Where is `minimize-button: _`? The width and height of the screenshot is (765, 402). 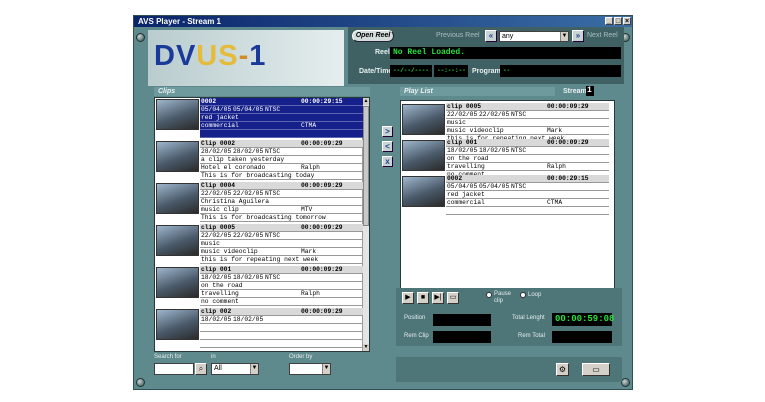
minimize-button: _ is located at coordinates (609, 21).